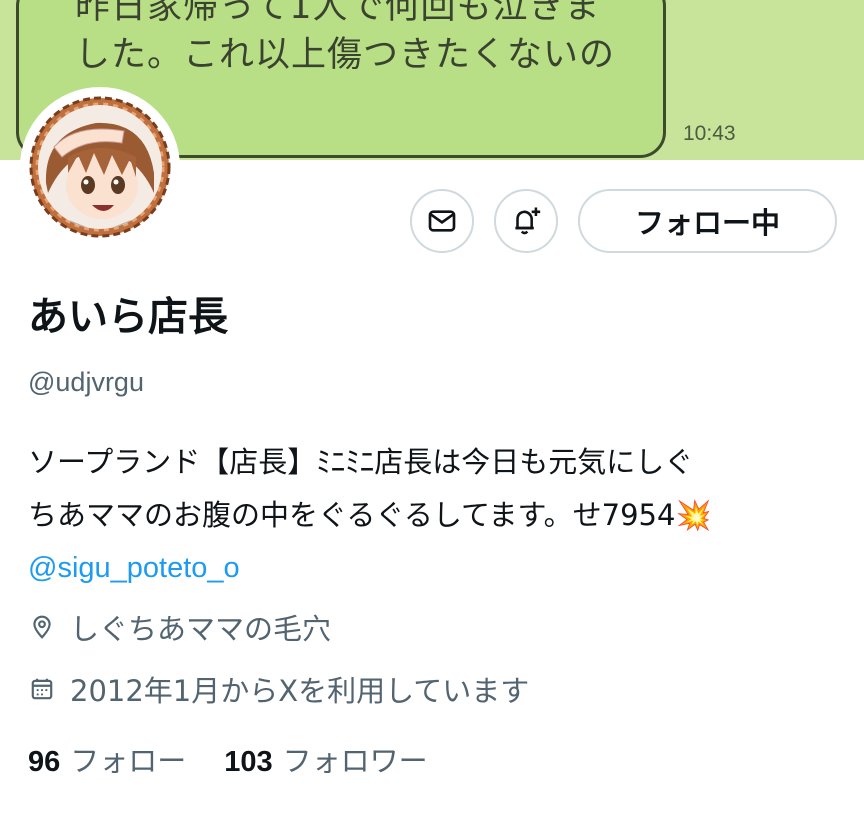 This screenshot has width=864, height=815. What do you see at coordinates (44, 762) in the screenshot?
I see `following-count: 96` at bounding box center [44, 762].